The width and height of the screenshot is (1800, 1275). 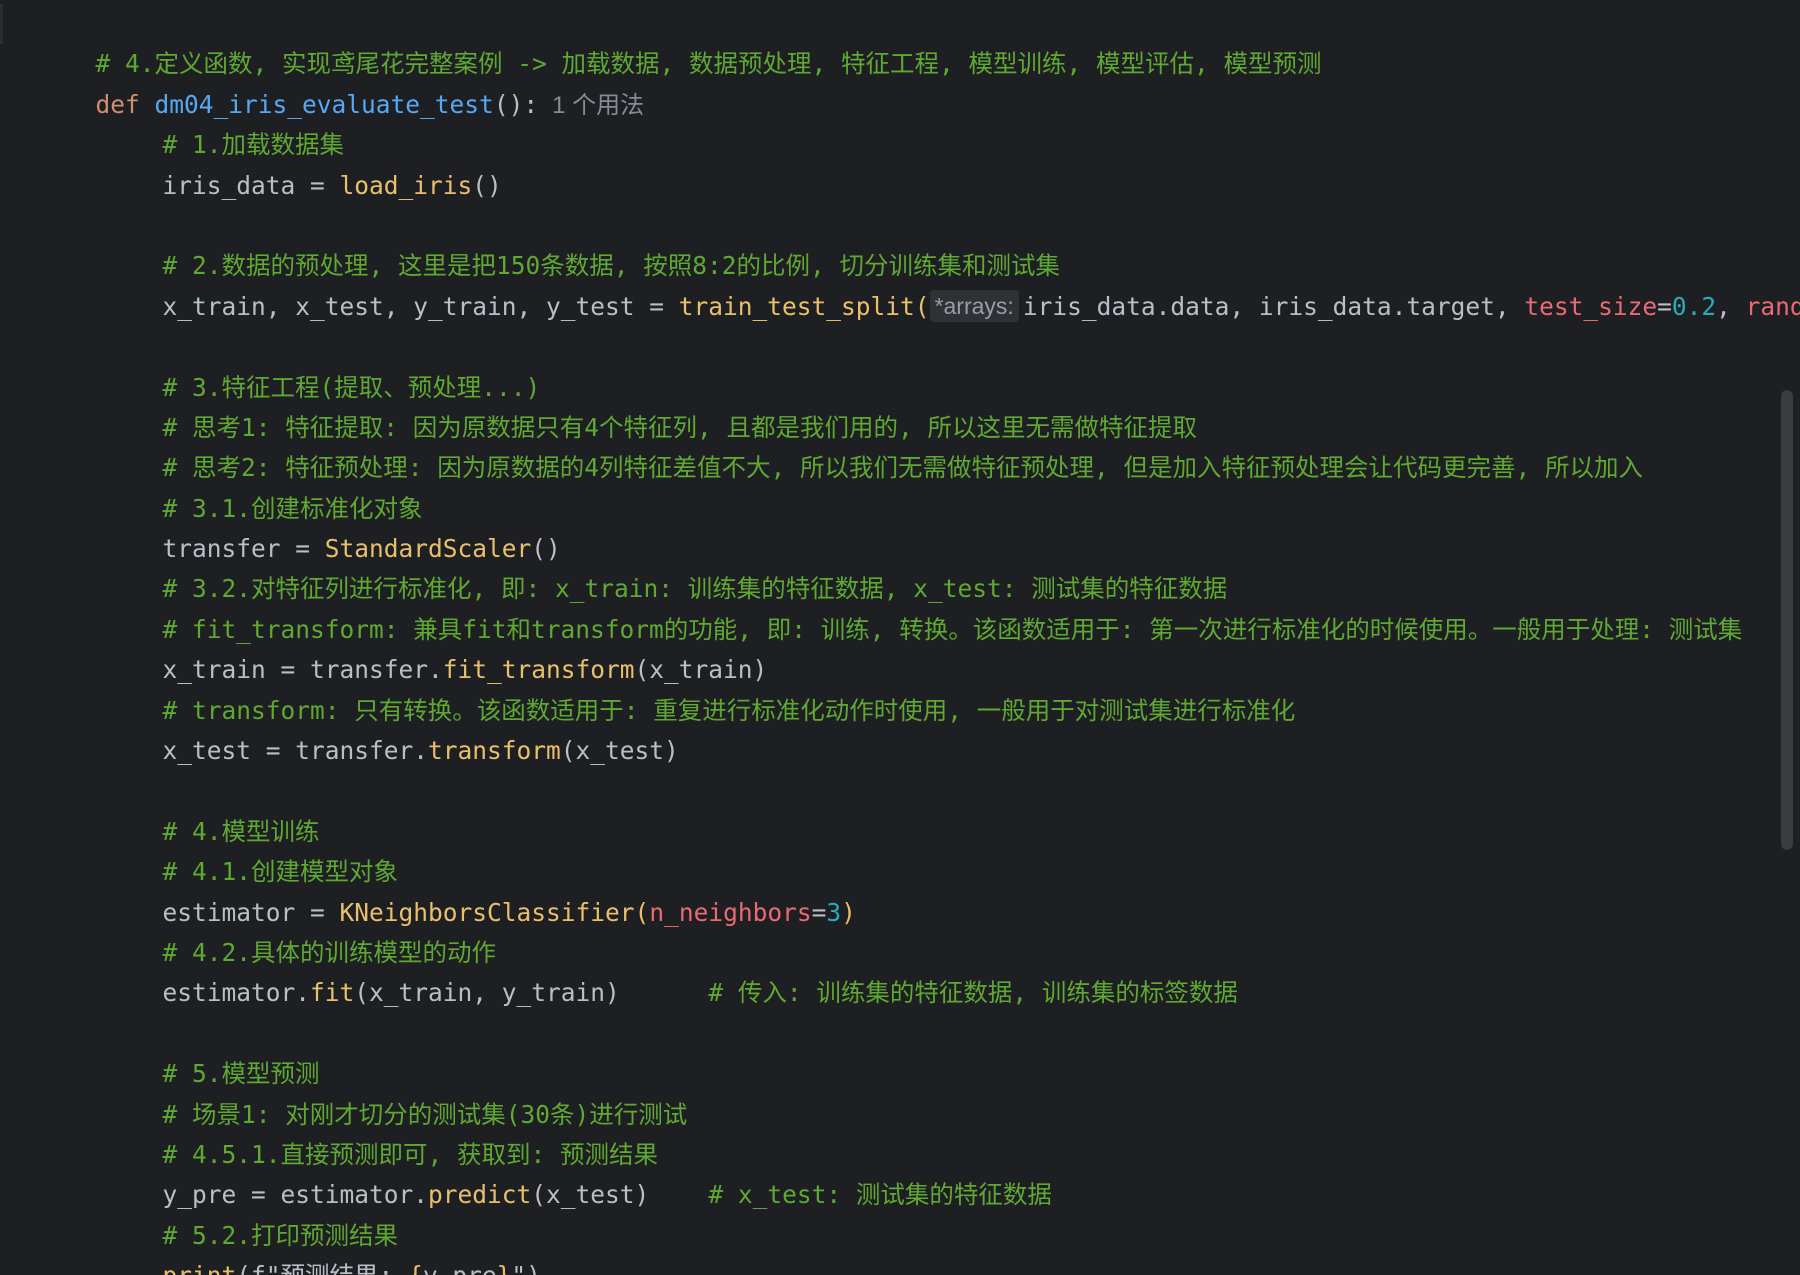 I want to click on function-call: print, so click(x=200, y=1268).